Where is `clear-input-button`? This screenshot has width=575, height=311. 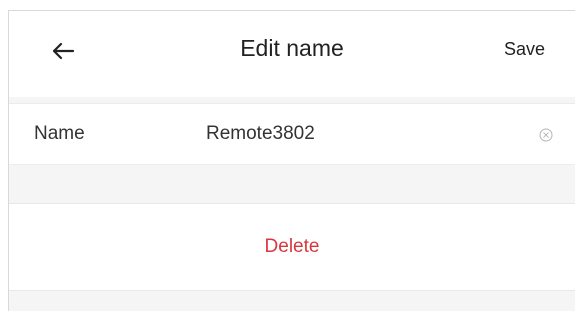 clear-input-button is located at coordinates (546, 135).